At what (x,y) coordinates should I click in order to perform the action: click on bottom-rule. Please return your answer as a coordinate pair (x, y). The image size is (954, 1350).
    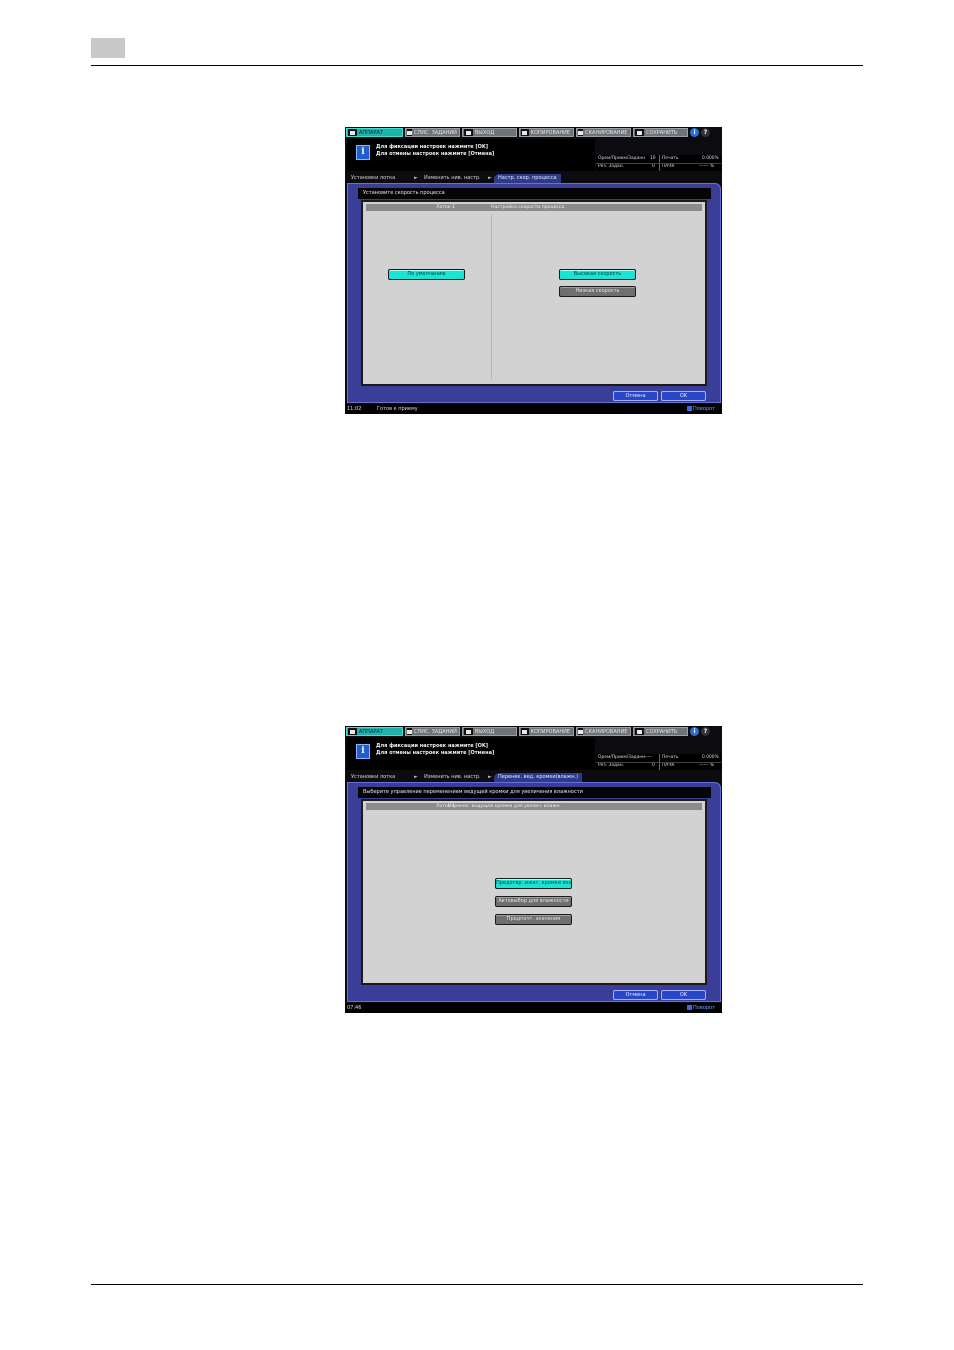
    Looking at the image, I should click on (477, 1284).